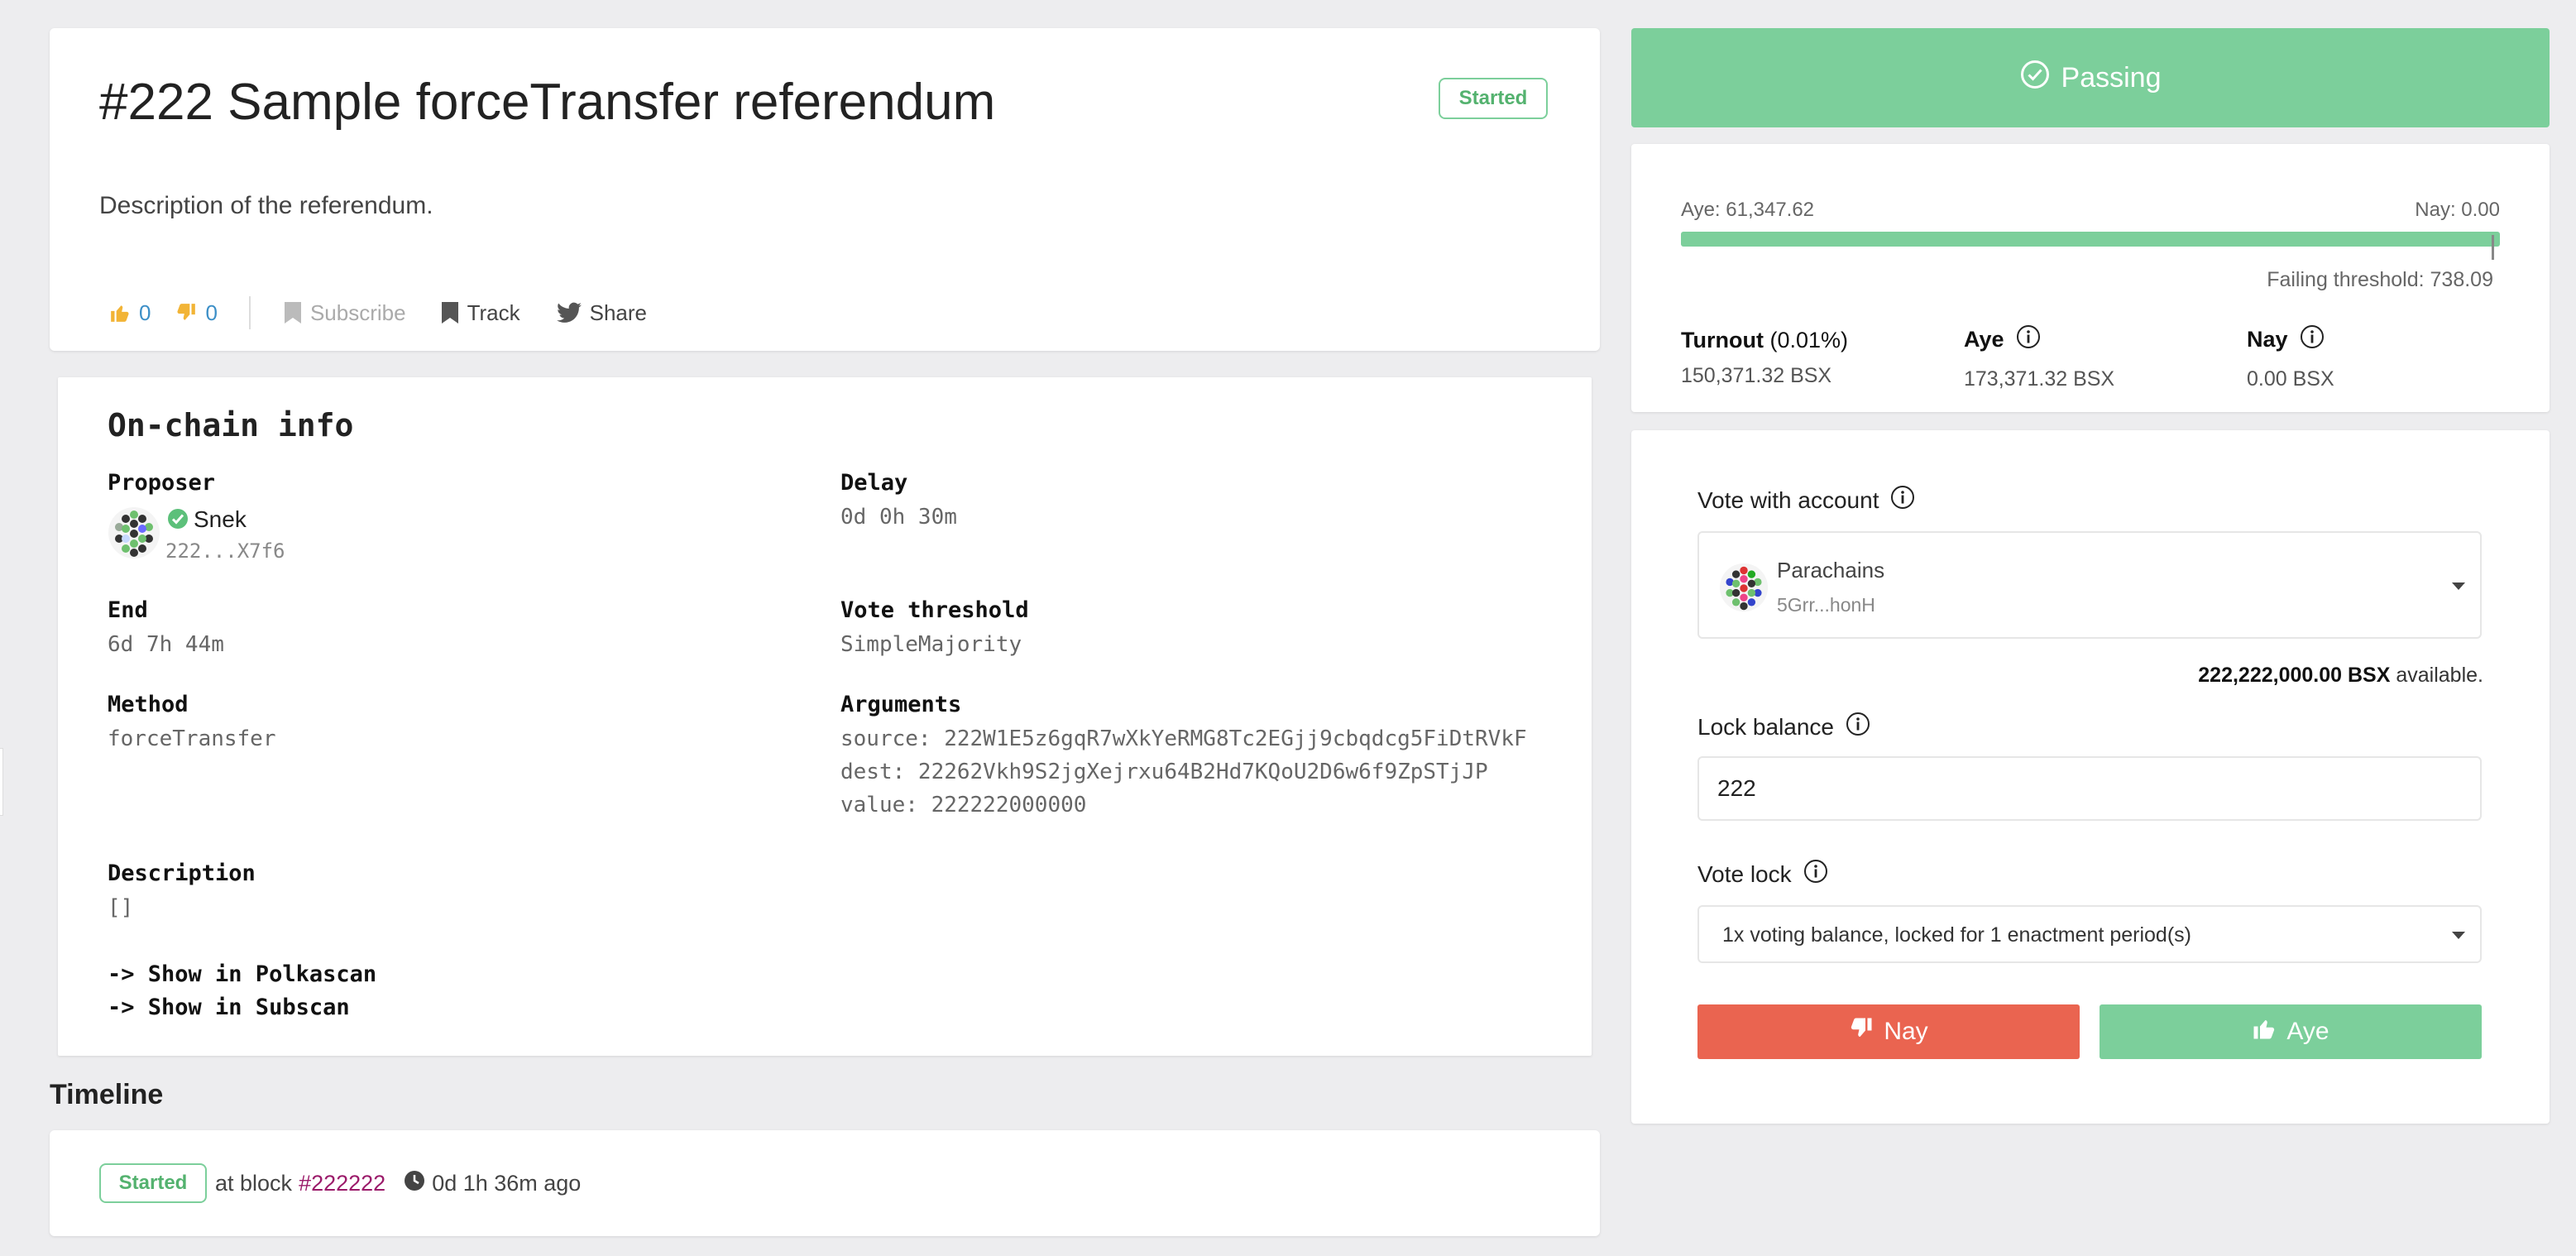 This screenshot has height=1256, width=2576. I want to click on verified-check-icon, so click(178, 521).